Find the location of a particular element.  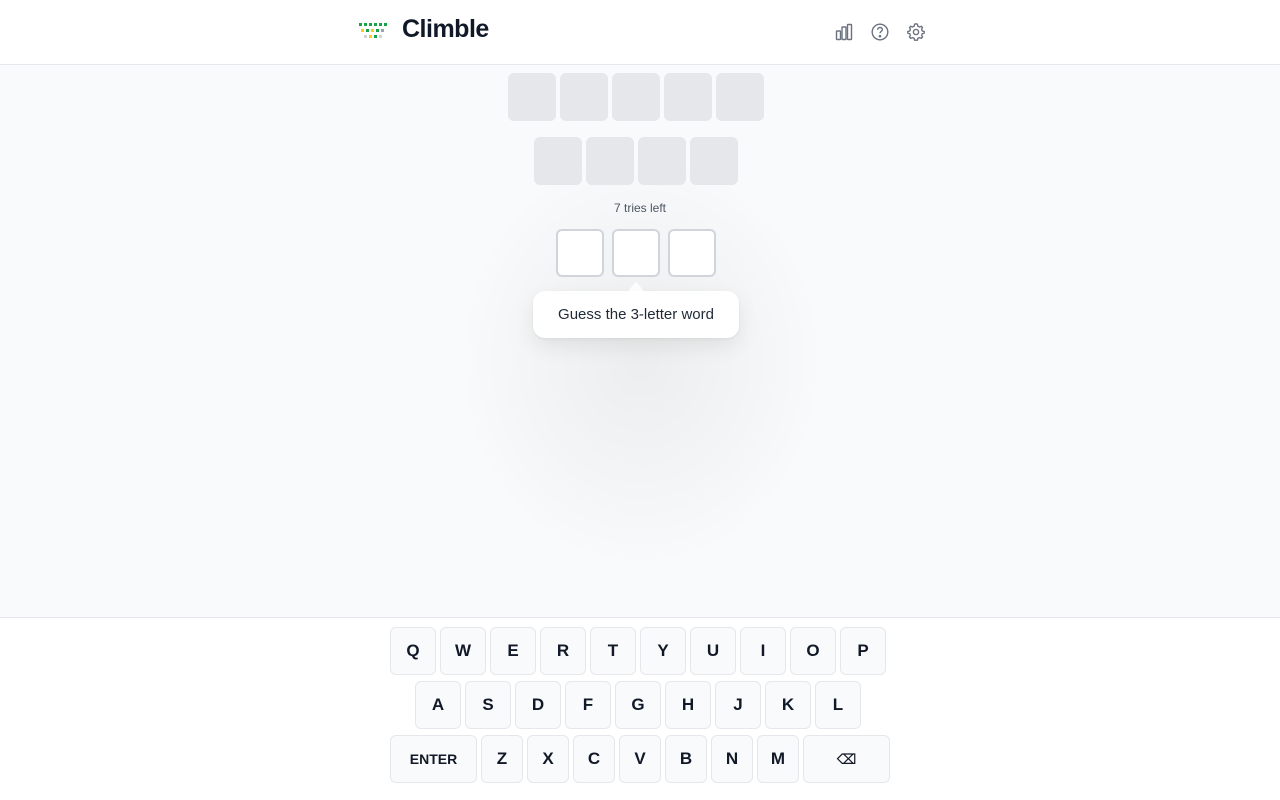

key-l: L is located at coordinates (838, 705).